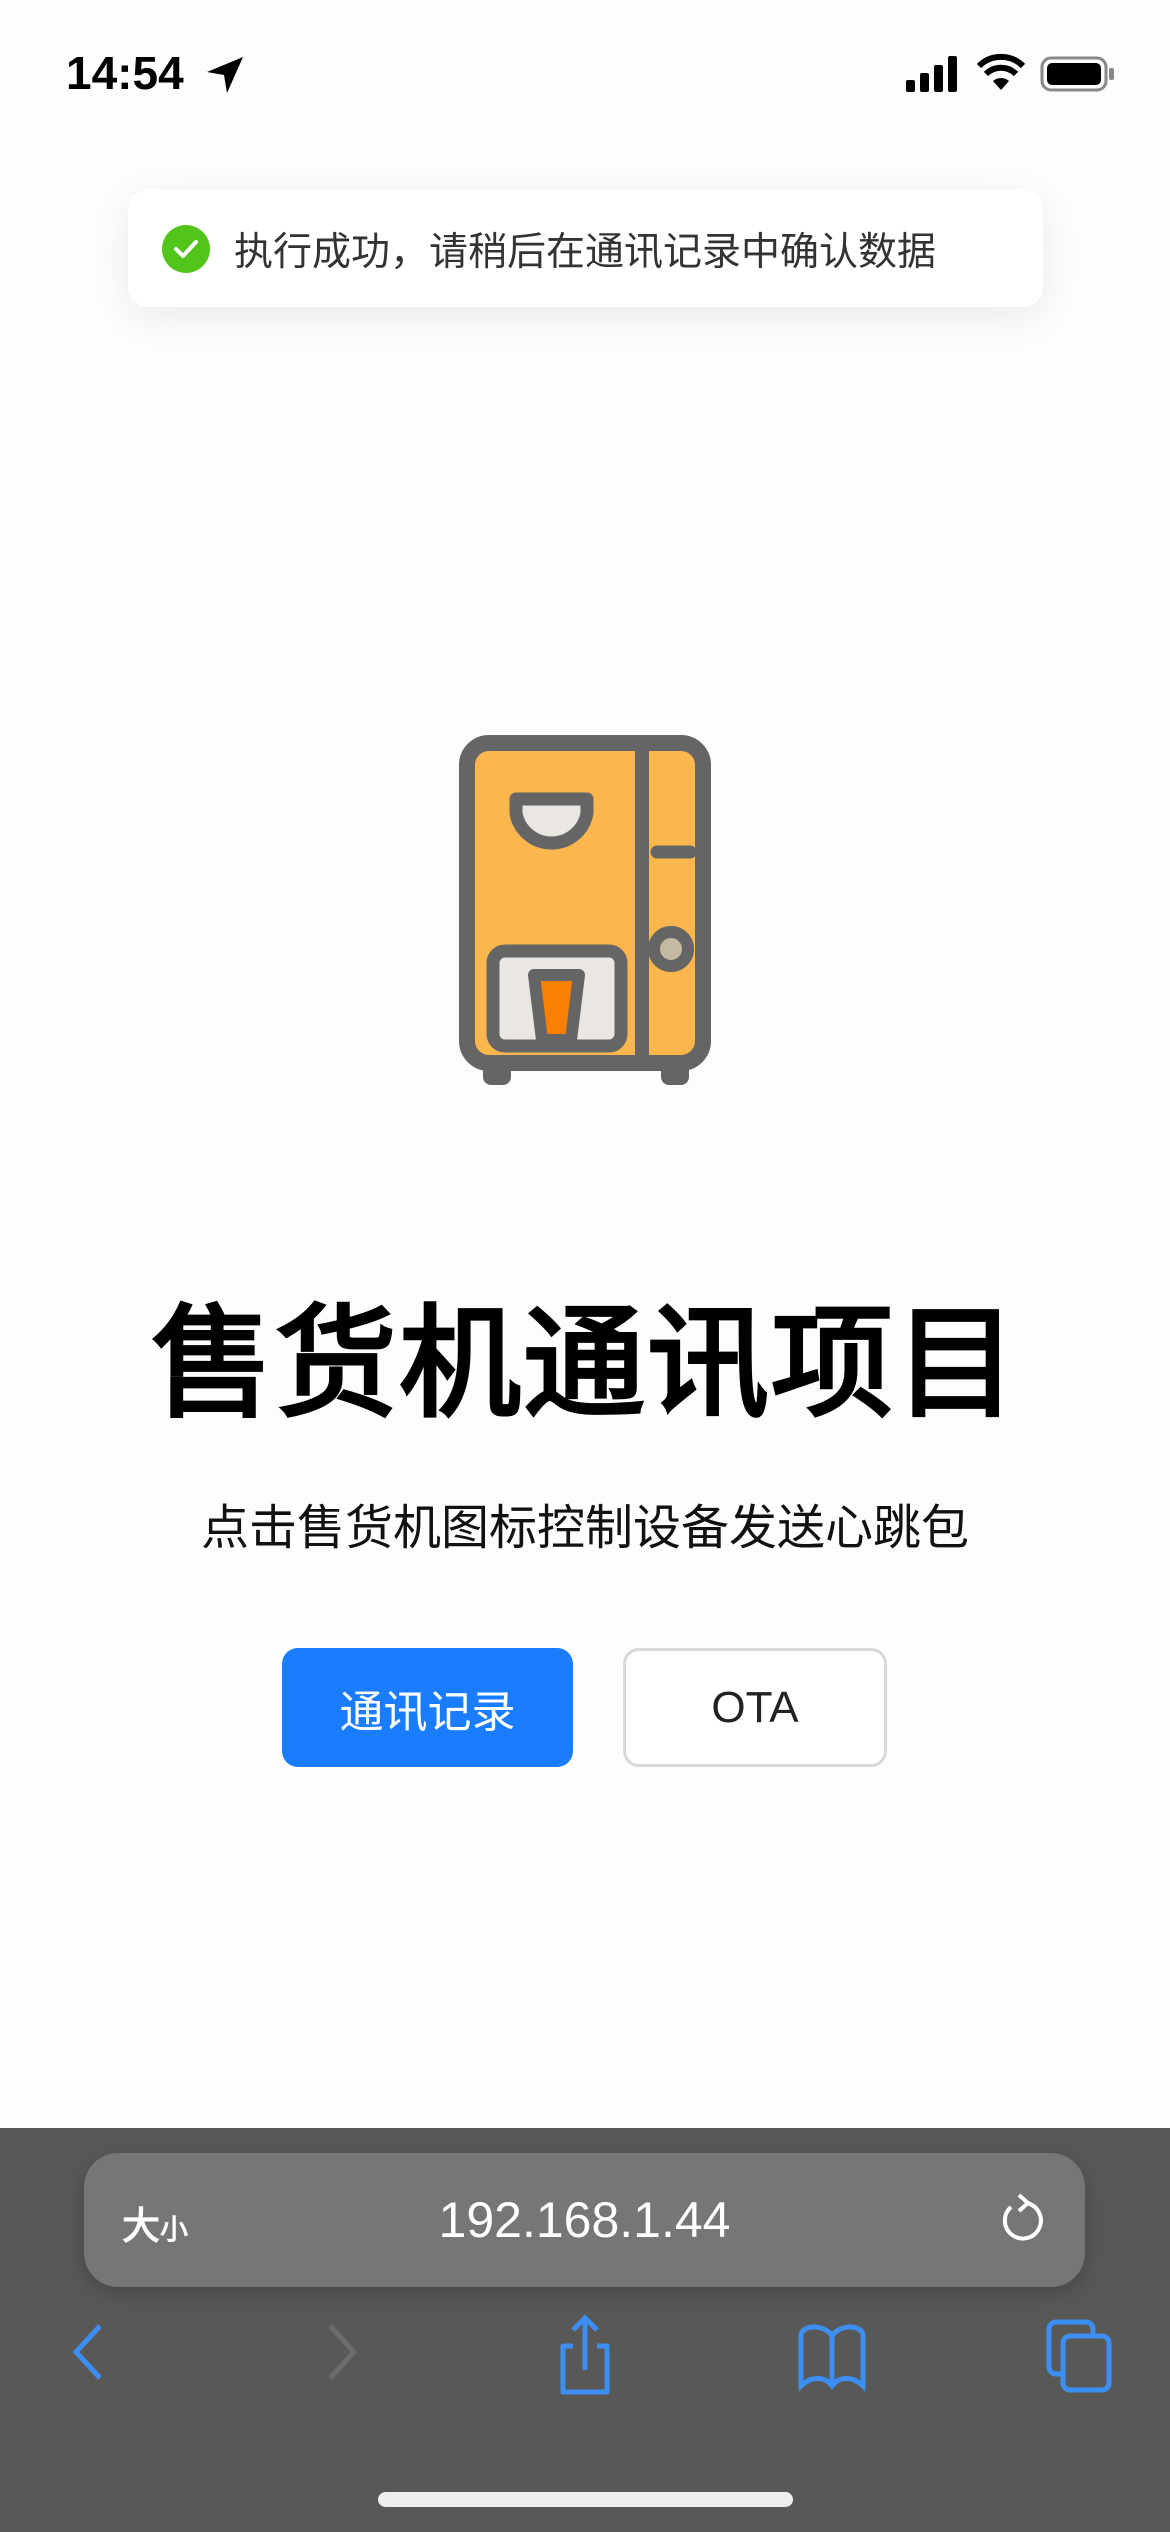  Describe the element at coordinates (585, 1364) in the screenshot. I see `page-title: 售货机通讯项目` at that location.